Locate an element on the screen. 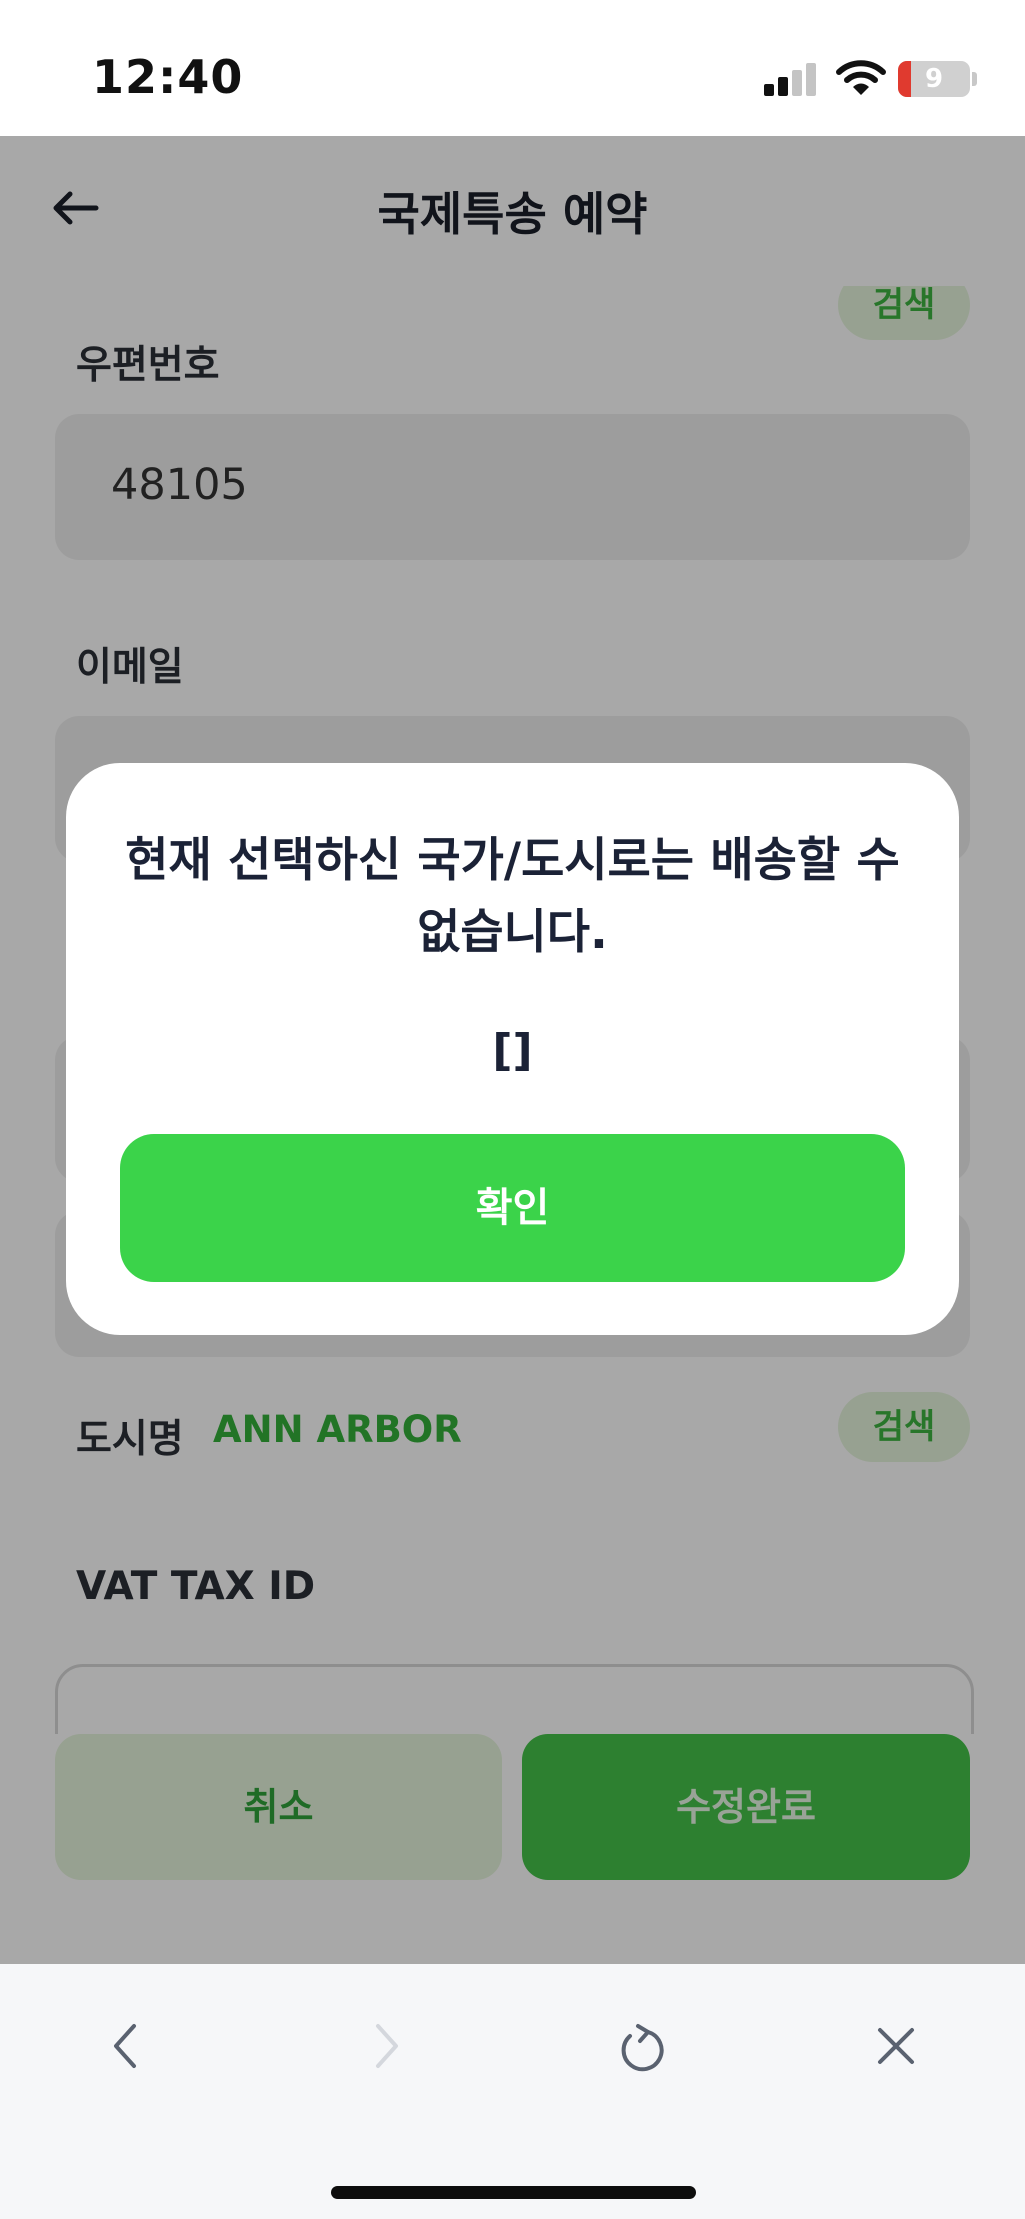 Image resolution: width=1025 pixels, height=2219 pixels. confirm-button: 확인 is located at coordinates (512, 1208).